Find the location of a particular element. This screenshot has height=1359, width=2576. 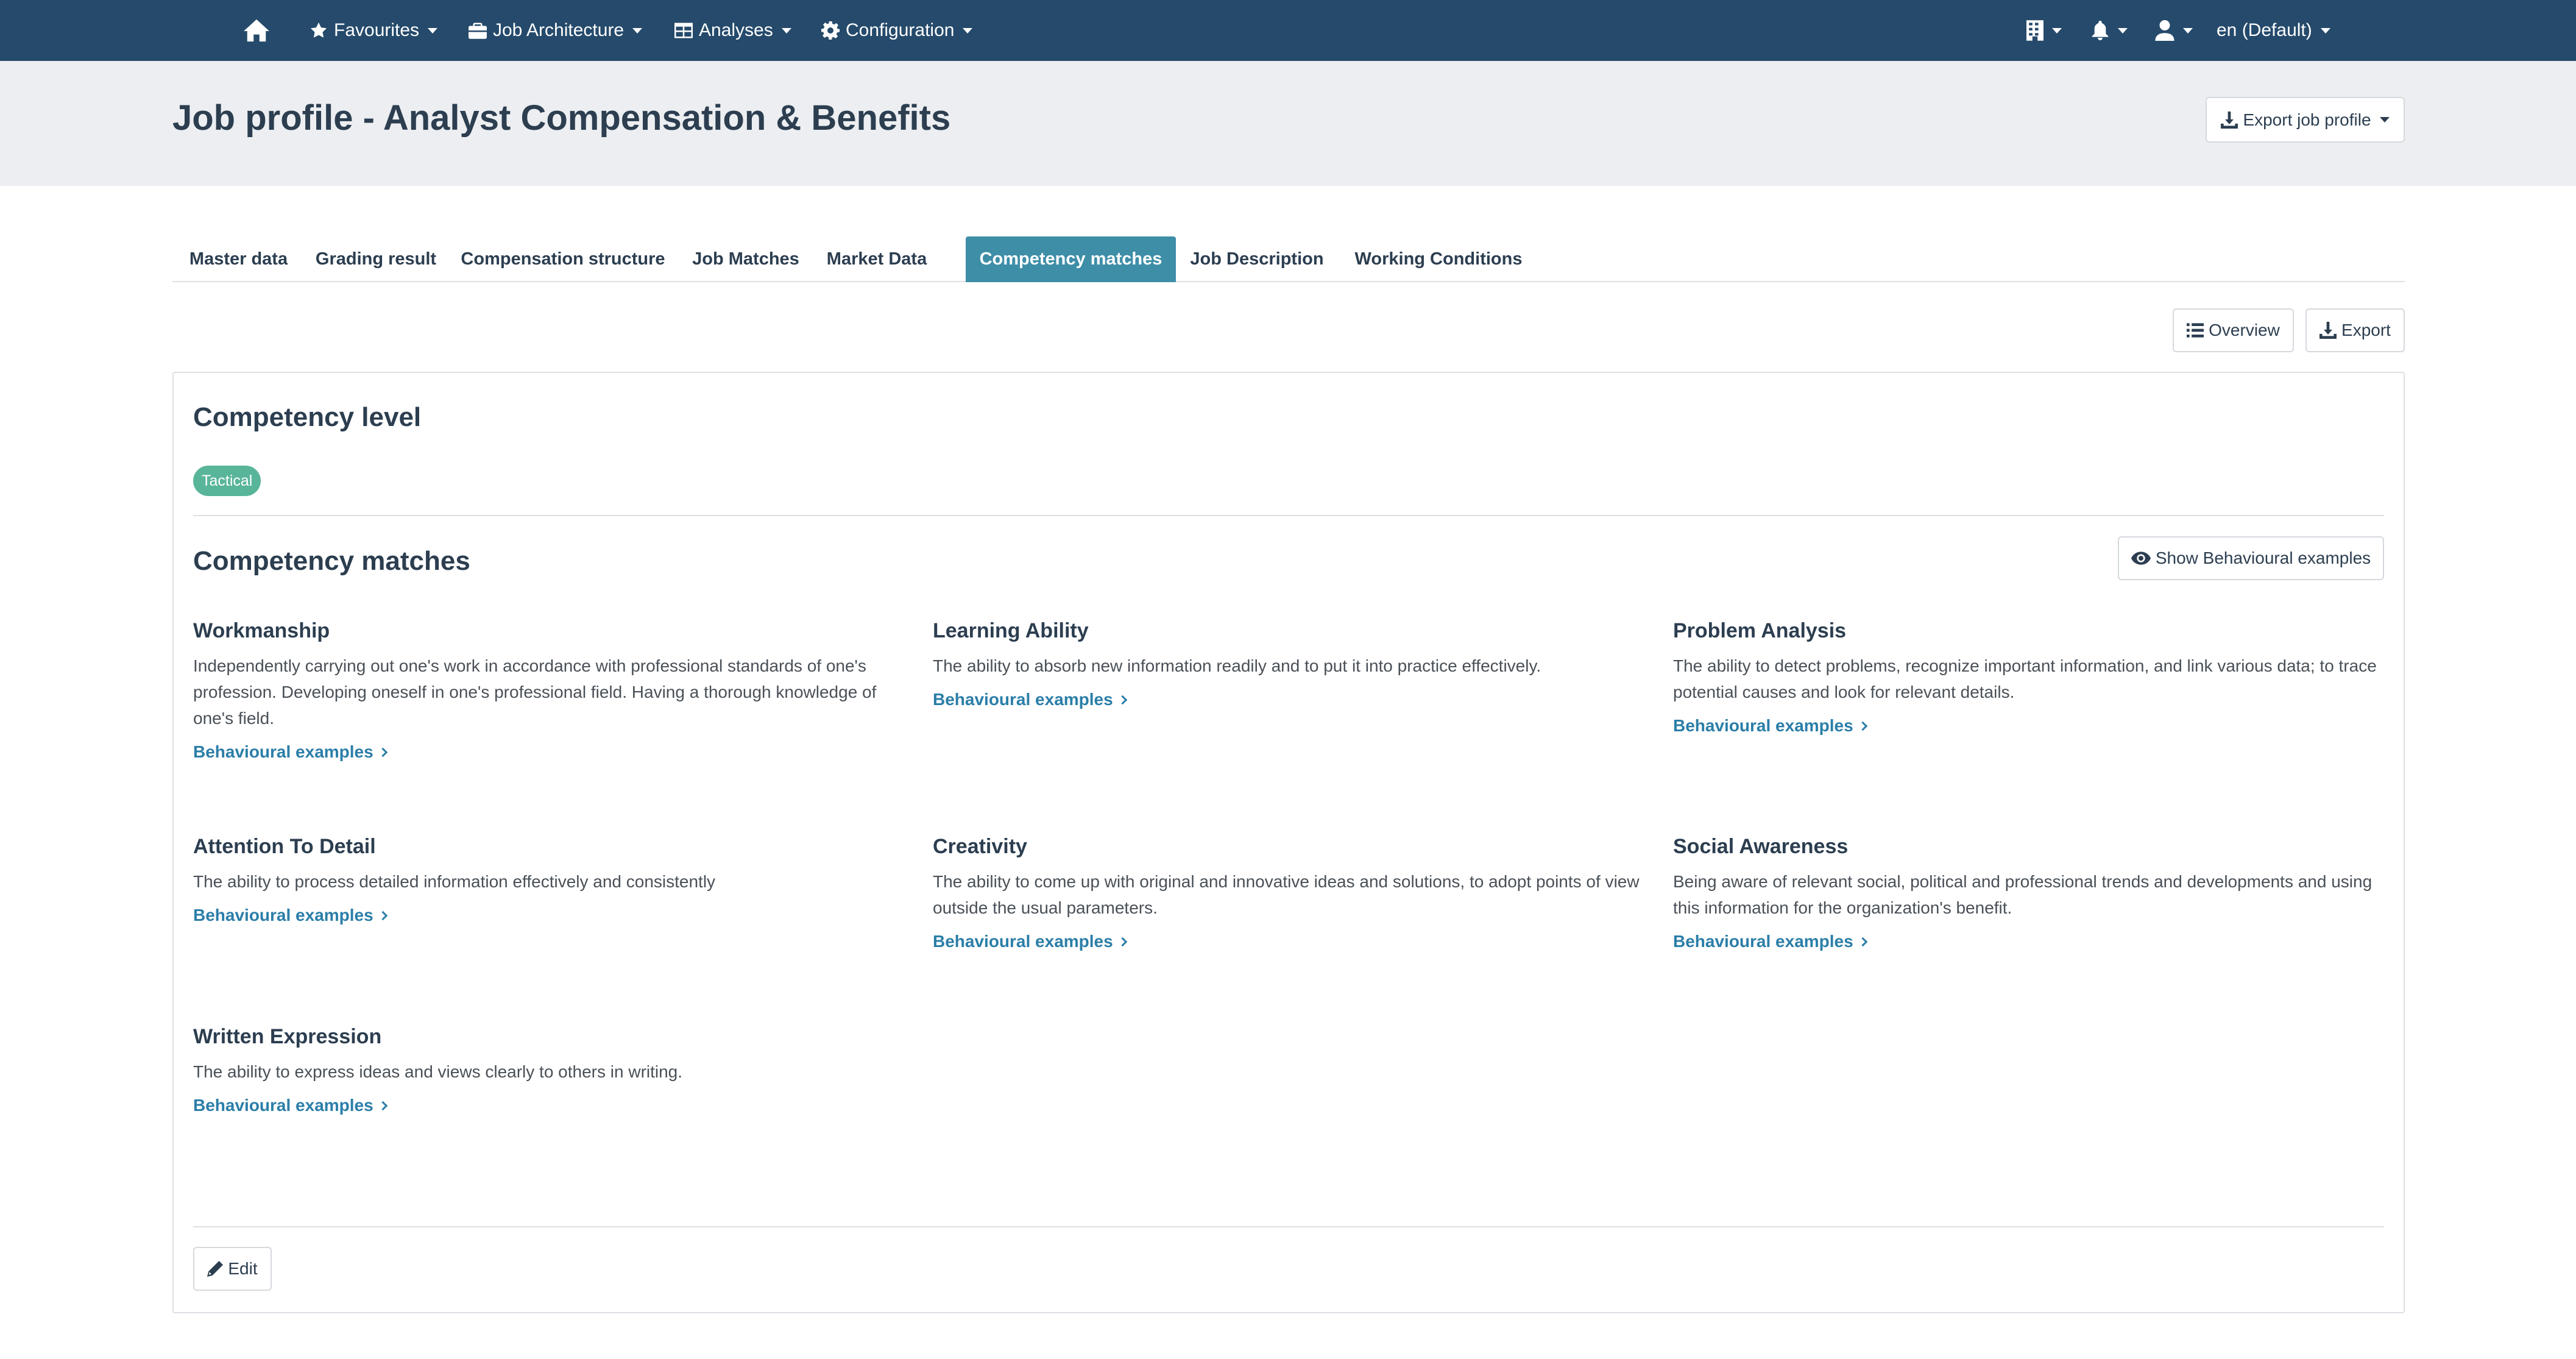

show-behavioural-examples-button: Show Behavioural examples is located at coordinates (2251, 558).